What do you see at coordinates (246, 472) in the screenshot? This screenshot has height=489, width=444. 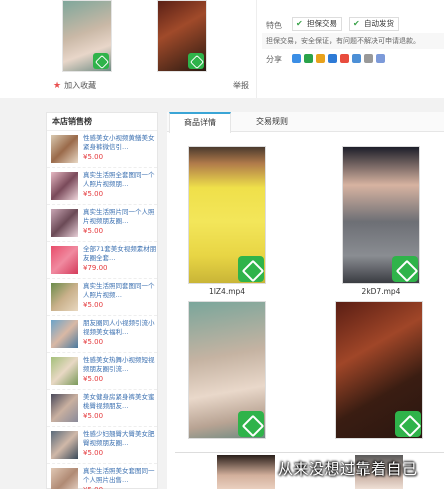 I see `preview-thumbnail` at bounding box center [246, 472].